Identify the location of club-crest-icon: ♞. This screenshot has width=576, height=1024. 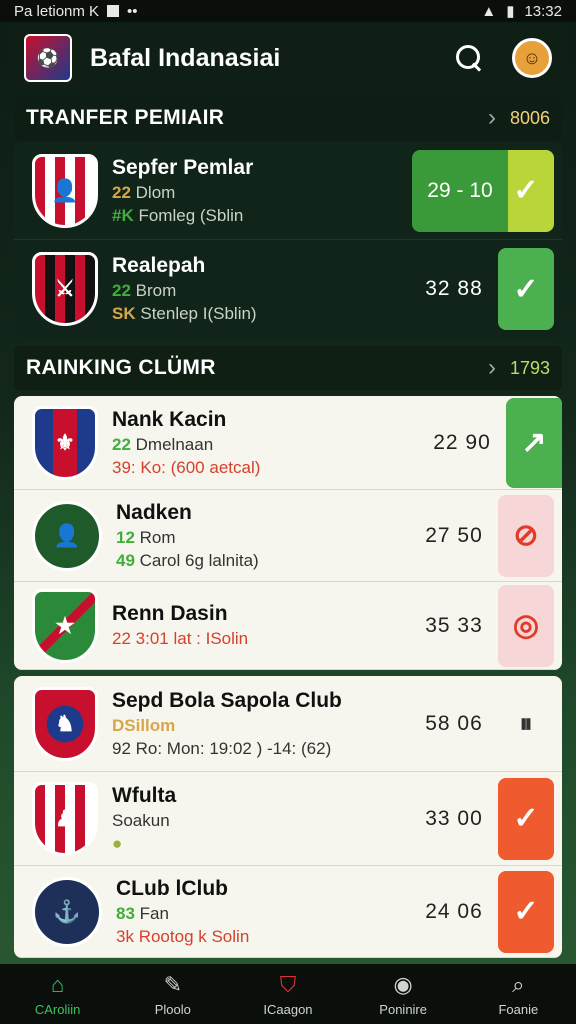
(65, 723).